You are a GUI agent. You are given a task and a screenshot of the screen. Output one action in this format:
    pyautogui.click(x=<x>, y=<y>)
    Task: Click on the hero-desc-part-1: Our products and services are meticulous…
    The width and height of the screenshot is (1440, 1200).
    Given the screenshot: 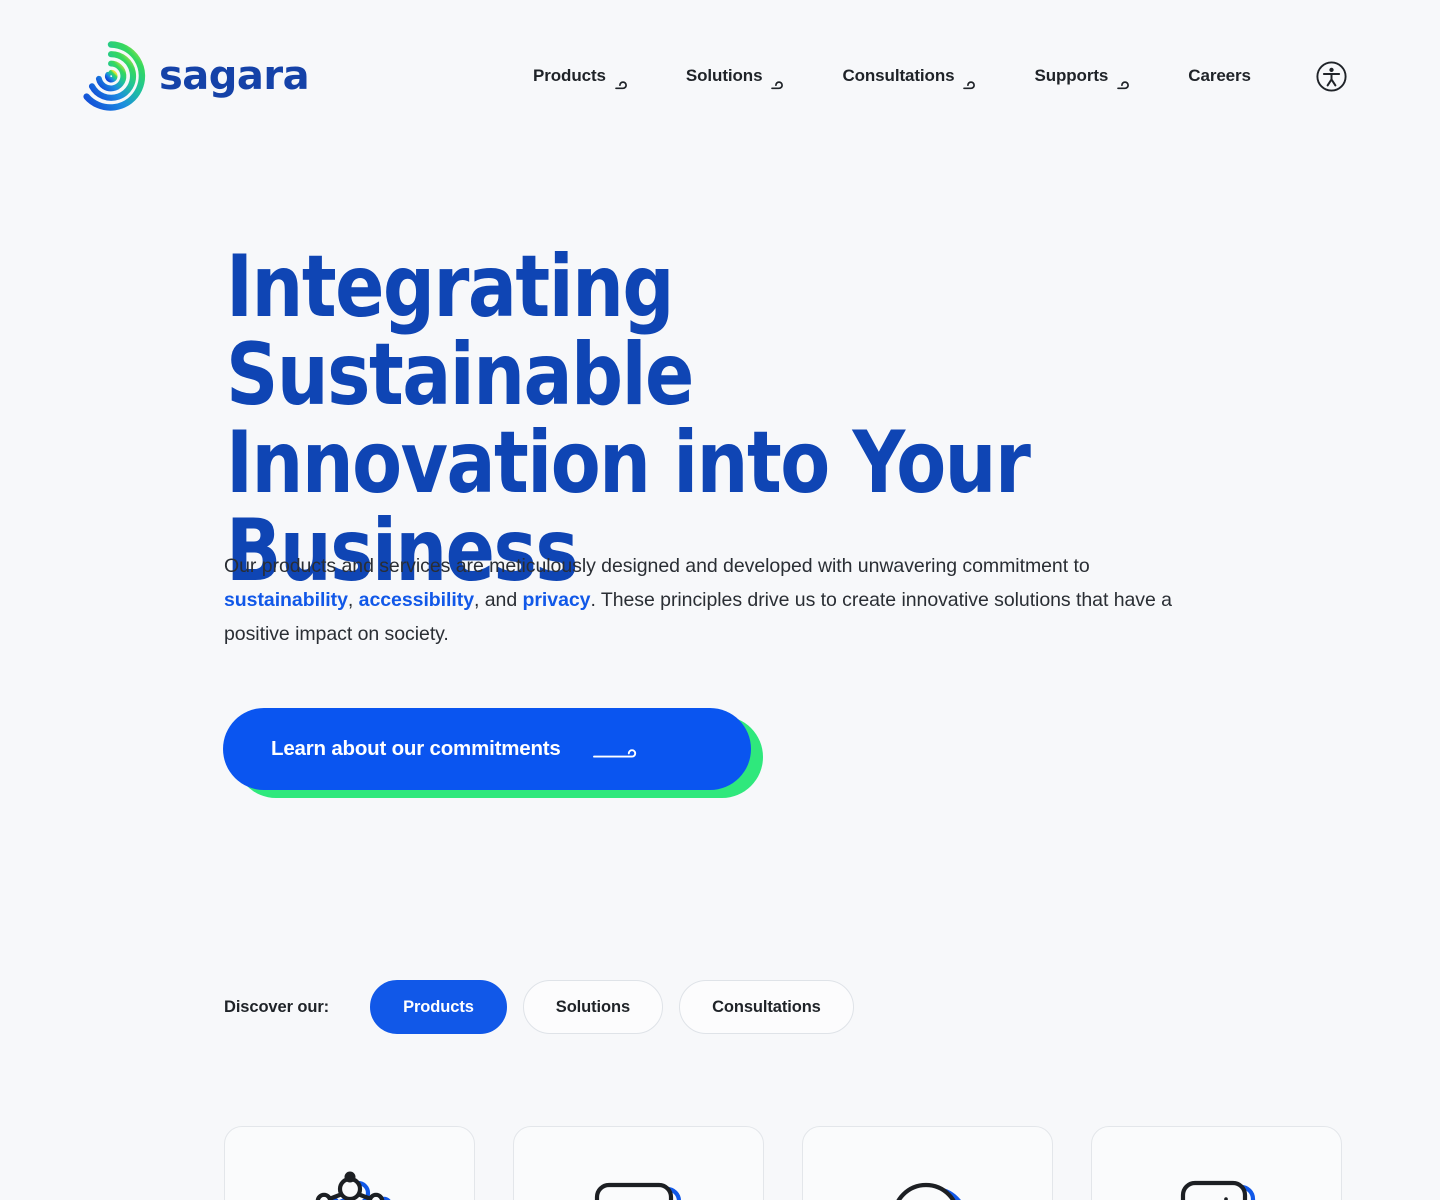 What is the action you would take?
    pyautogui.click(x=657, y=566)
    